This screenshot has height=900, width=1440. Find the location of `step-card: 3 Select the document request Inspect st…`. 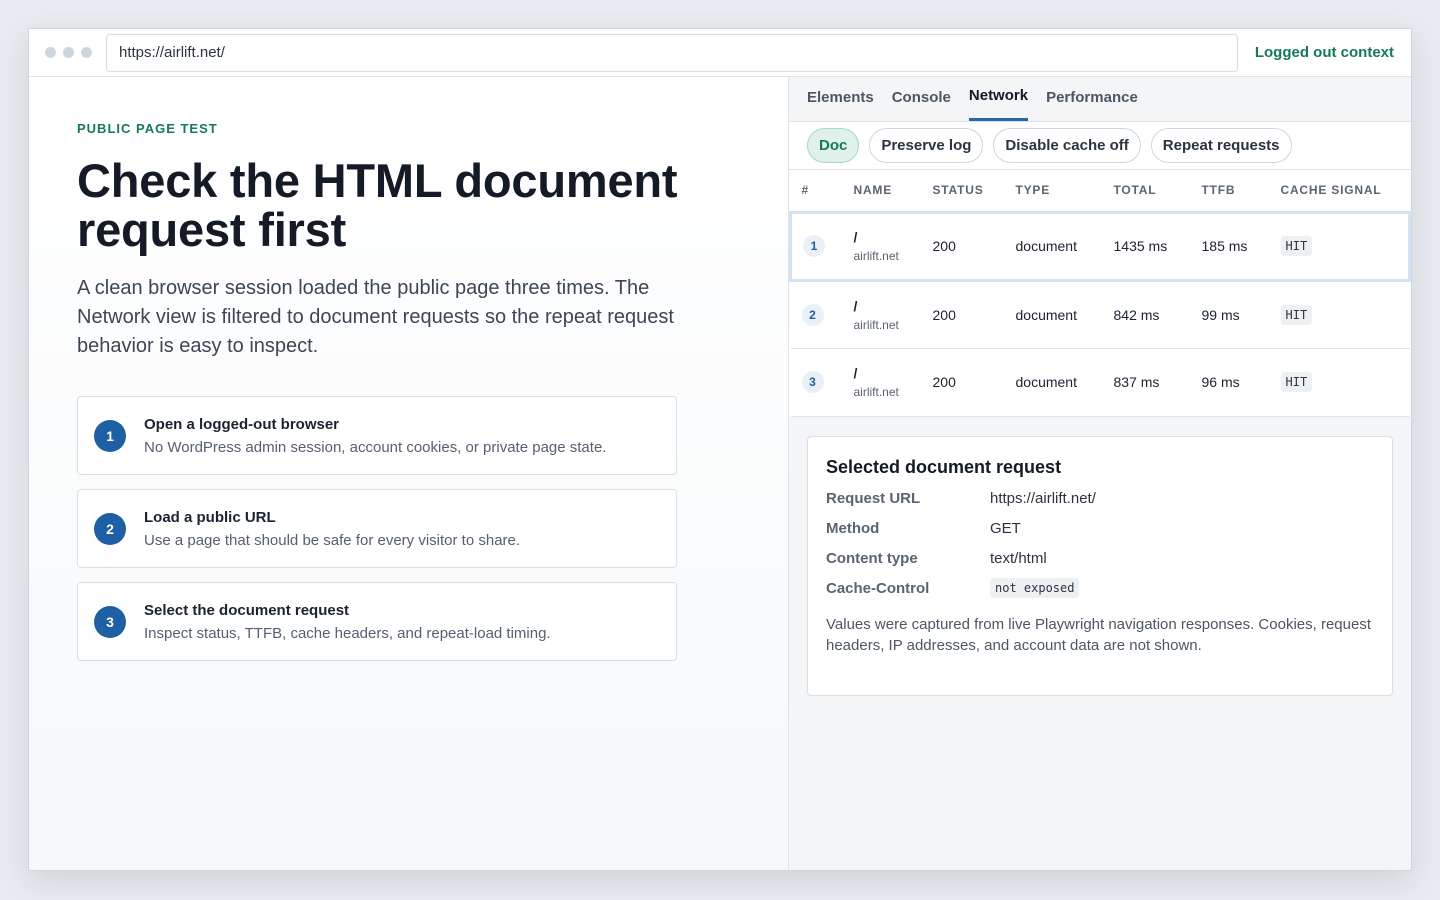

step-card: 3 Select the document request Inspect st… is located at coordinates (377, 621).